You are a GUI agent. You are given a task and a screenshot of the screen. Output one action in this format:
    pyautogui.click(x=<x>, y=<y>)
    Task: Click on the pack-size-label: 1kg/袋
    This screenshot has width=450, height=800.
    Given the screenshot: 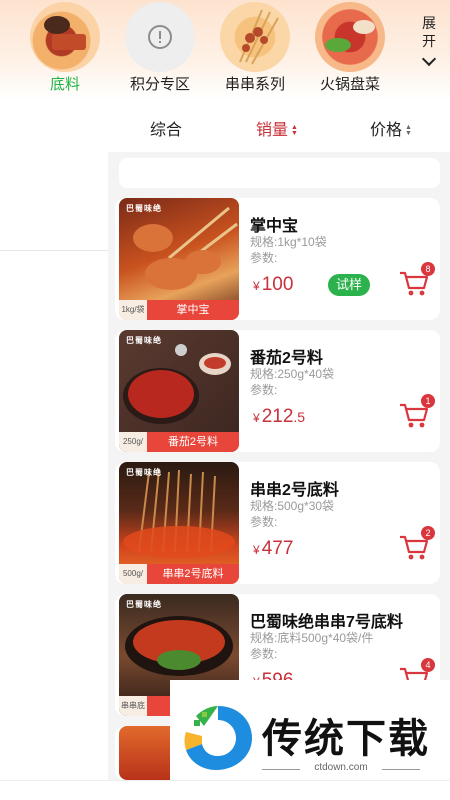 What is the action you would take?
    pyautogui.click(x=133, y=310)
    